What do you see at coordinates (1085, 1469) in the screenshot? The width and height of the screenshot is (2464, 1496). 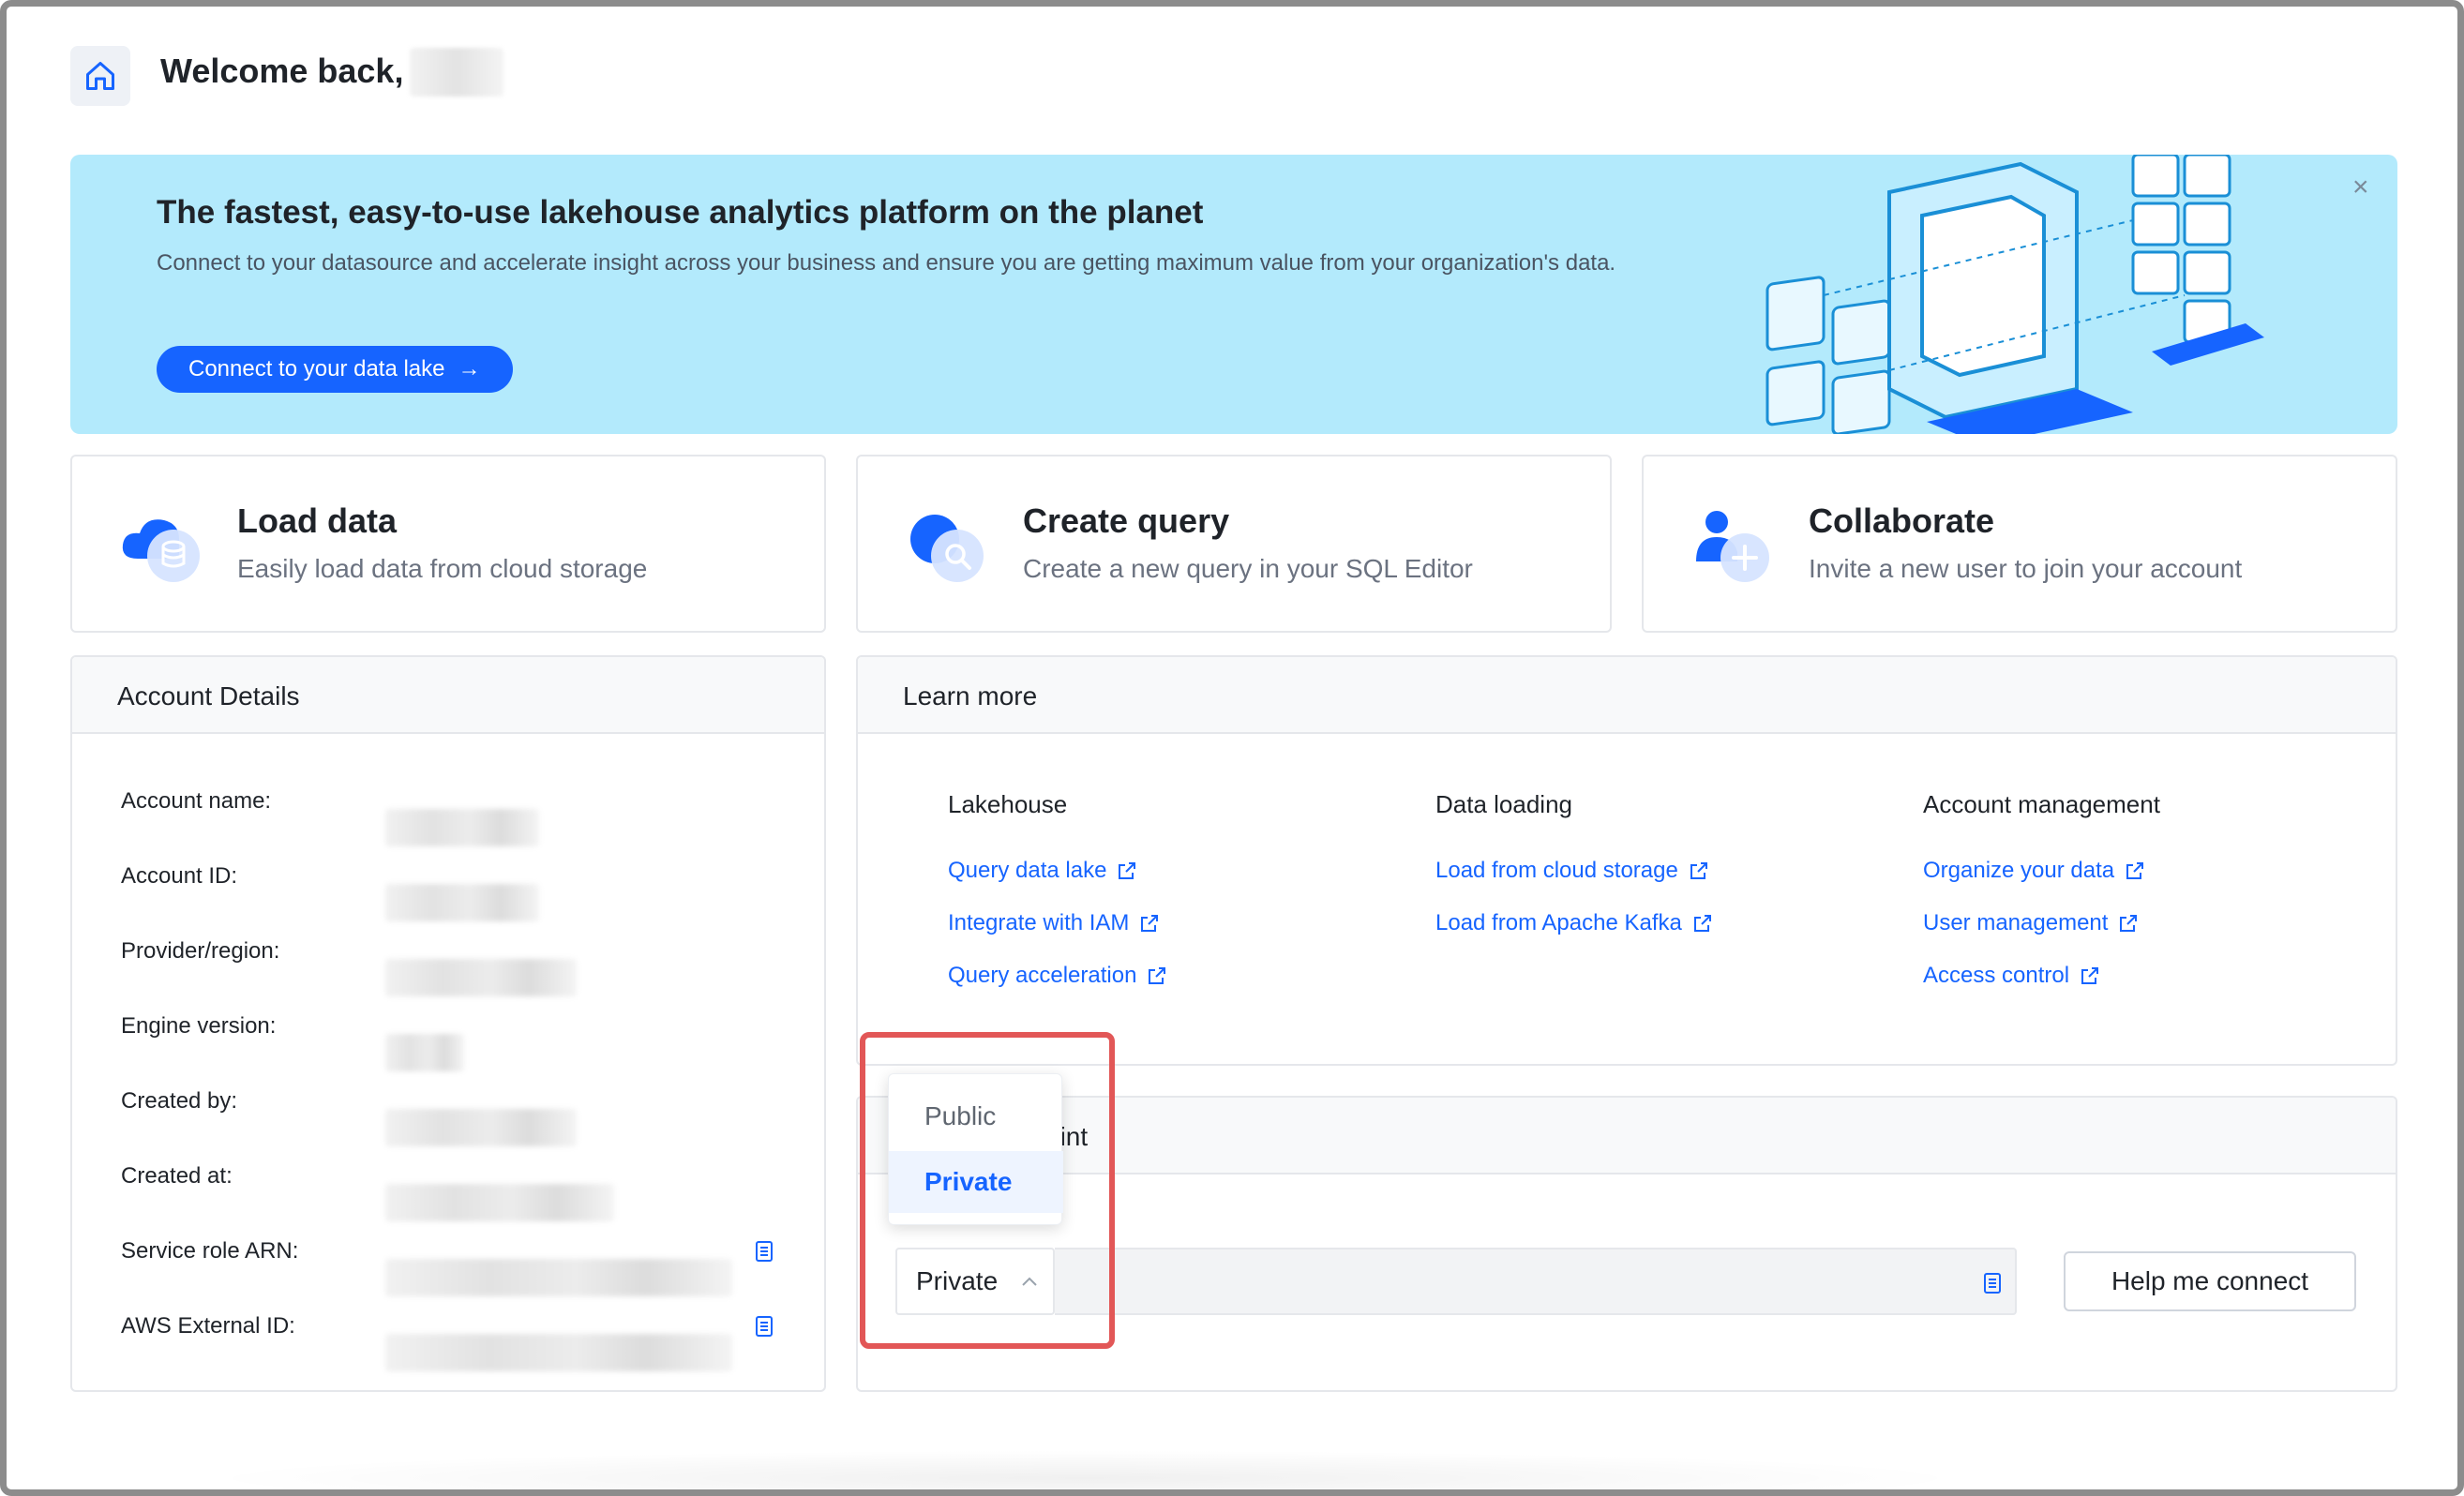 I see `bottom-shadow` at bounding box center [1085, 1469].